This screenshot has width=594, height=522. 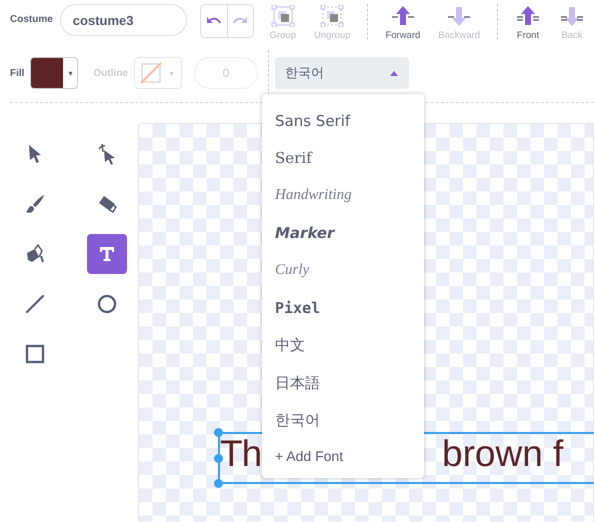 I want to click on square-icon, so click(x=35, y=354).